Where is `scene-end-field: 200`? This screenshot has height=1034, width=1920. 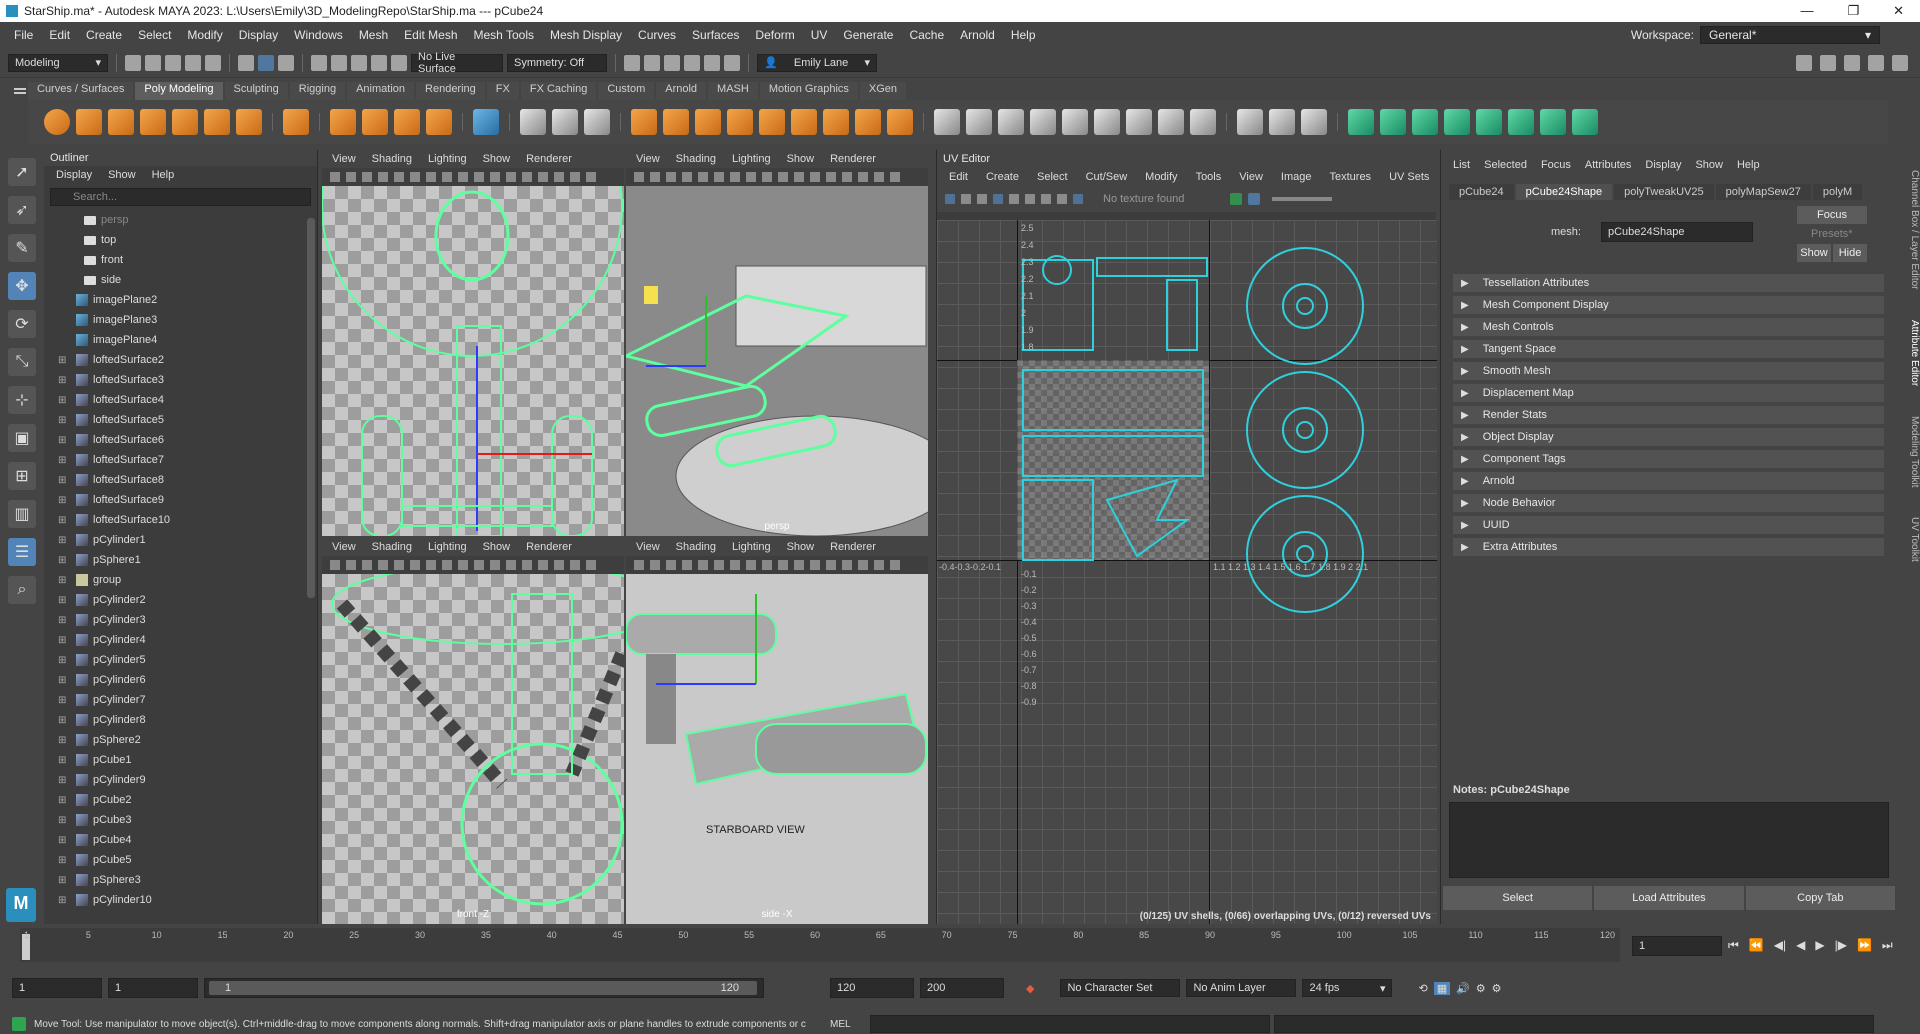
scene-end-field: 200 is located at coordinates (962, 988).